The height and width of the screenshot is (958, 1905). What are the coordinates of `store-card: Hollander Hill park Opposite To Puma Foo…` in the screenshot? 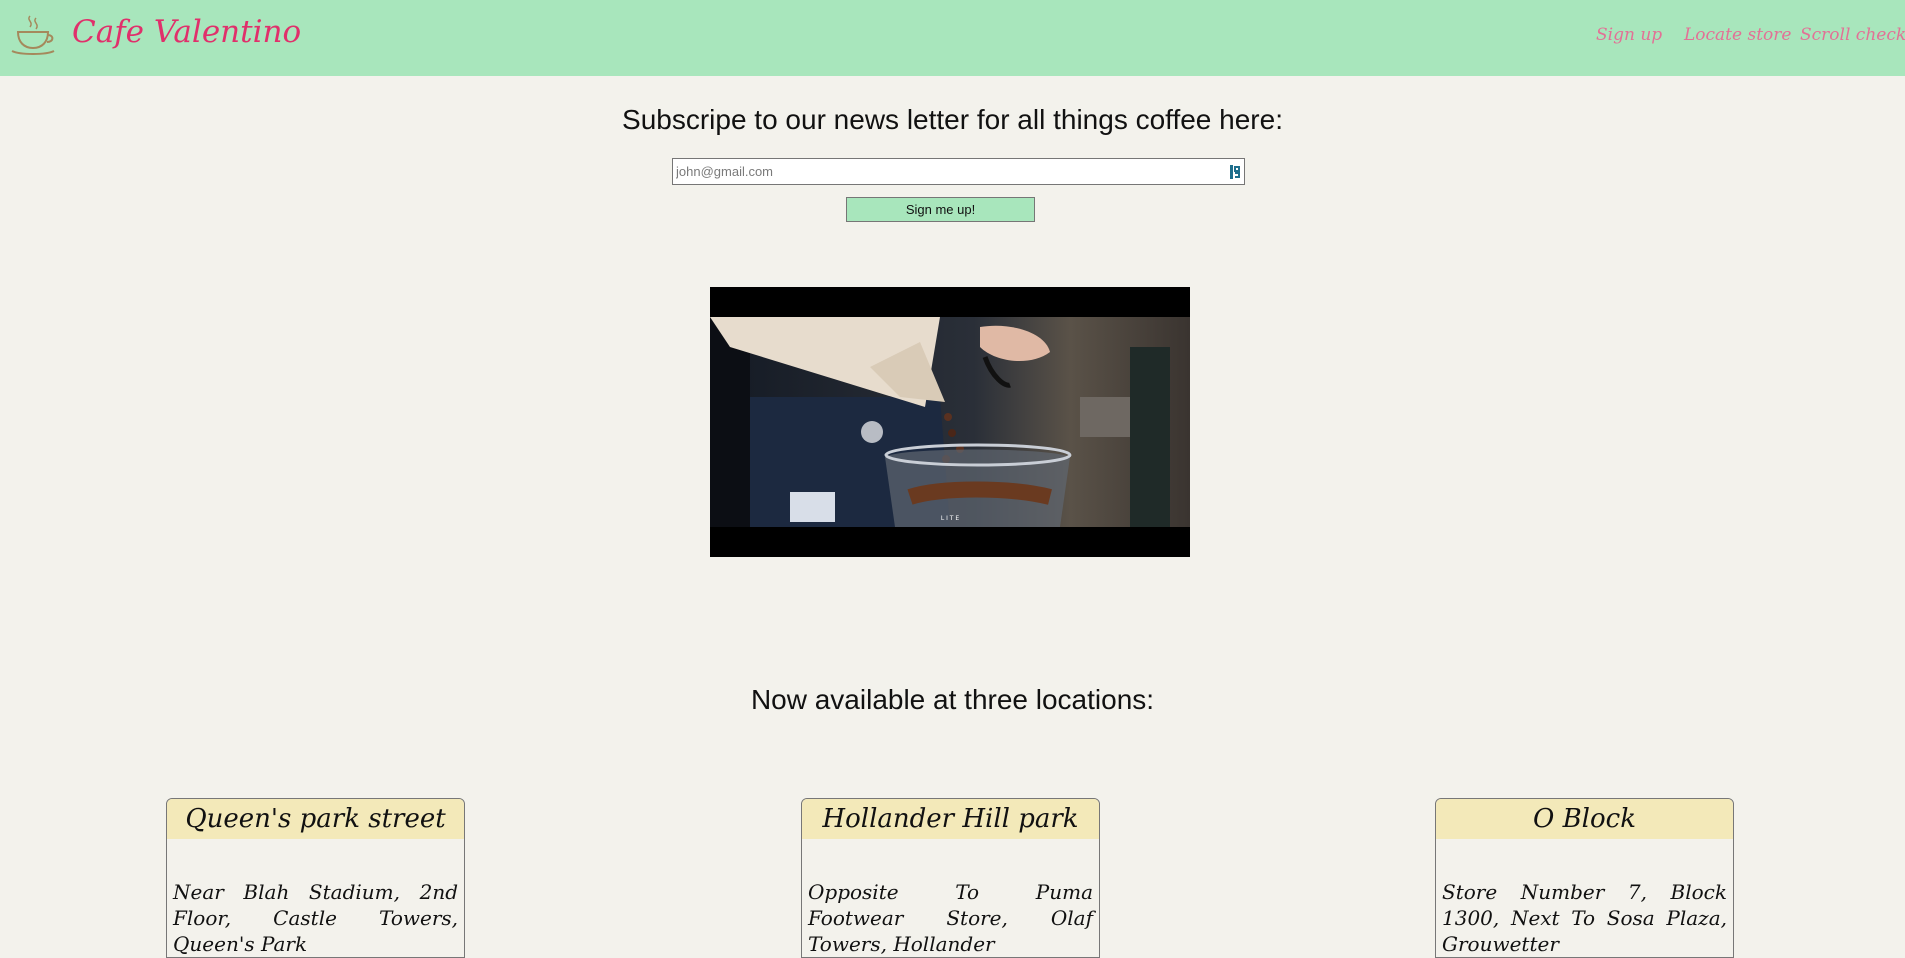 It's located at (950, 878).